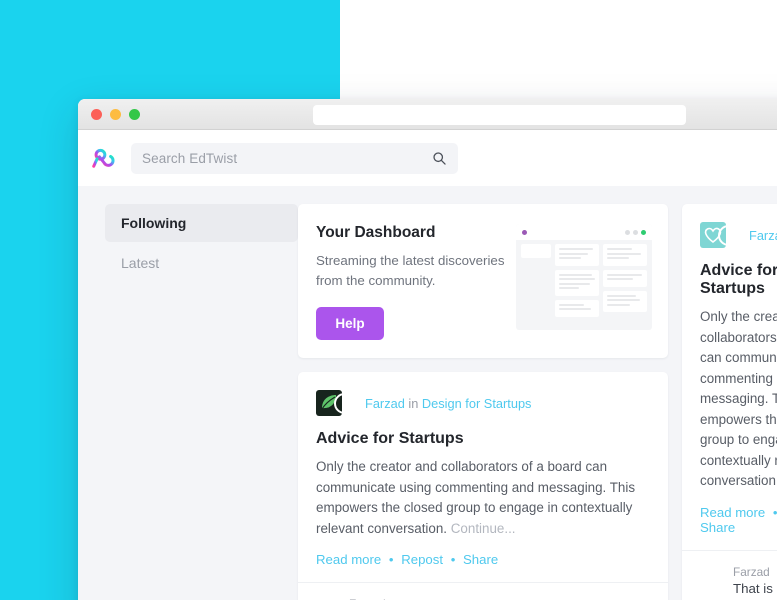 This screenshot has width=777, height=600. I want to click on maximize-window-button, so click(134, 114).